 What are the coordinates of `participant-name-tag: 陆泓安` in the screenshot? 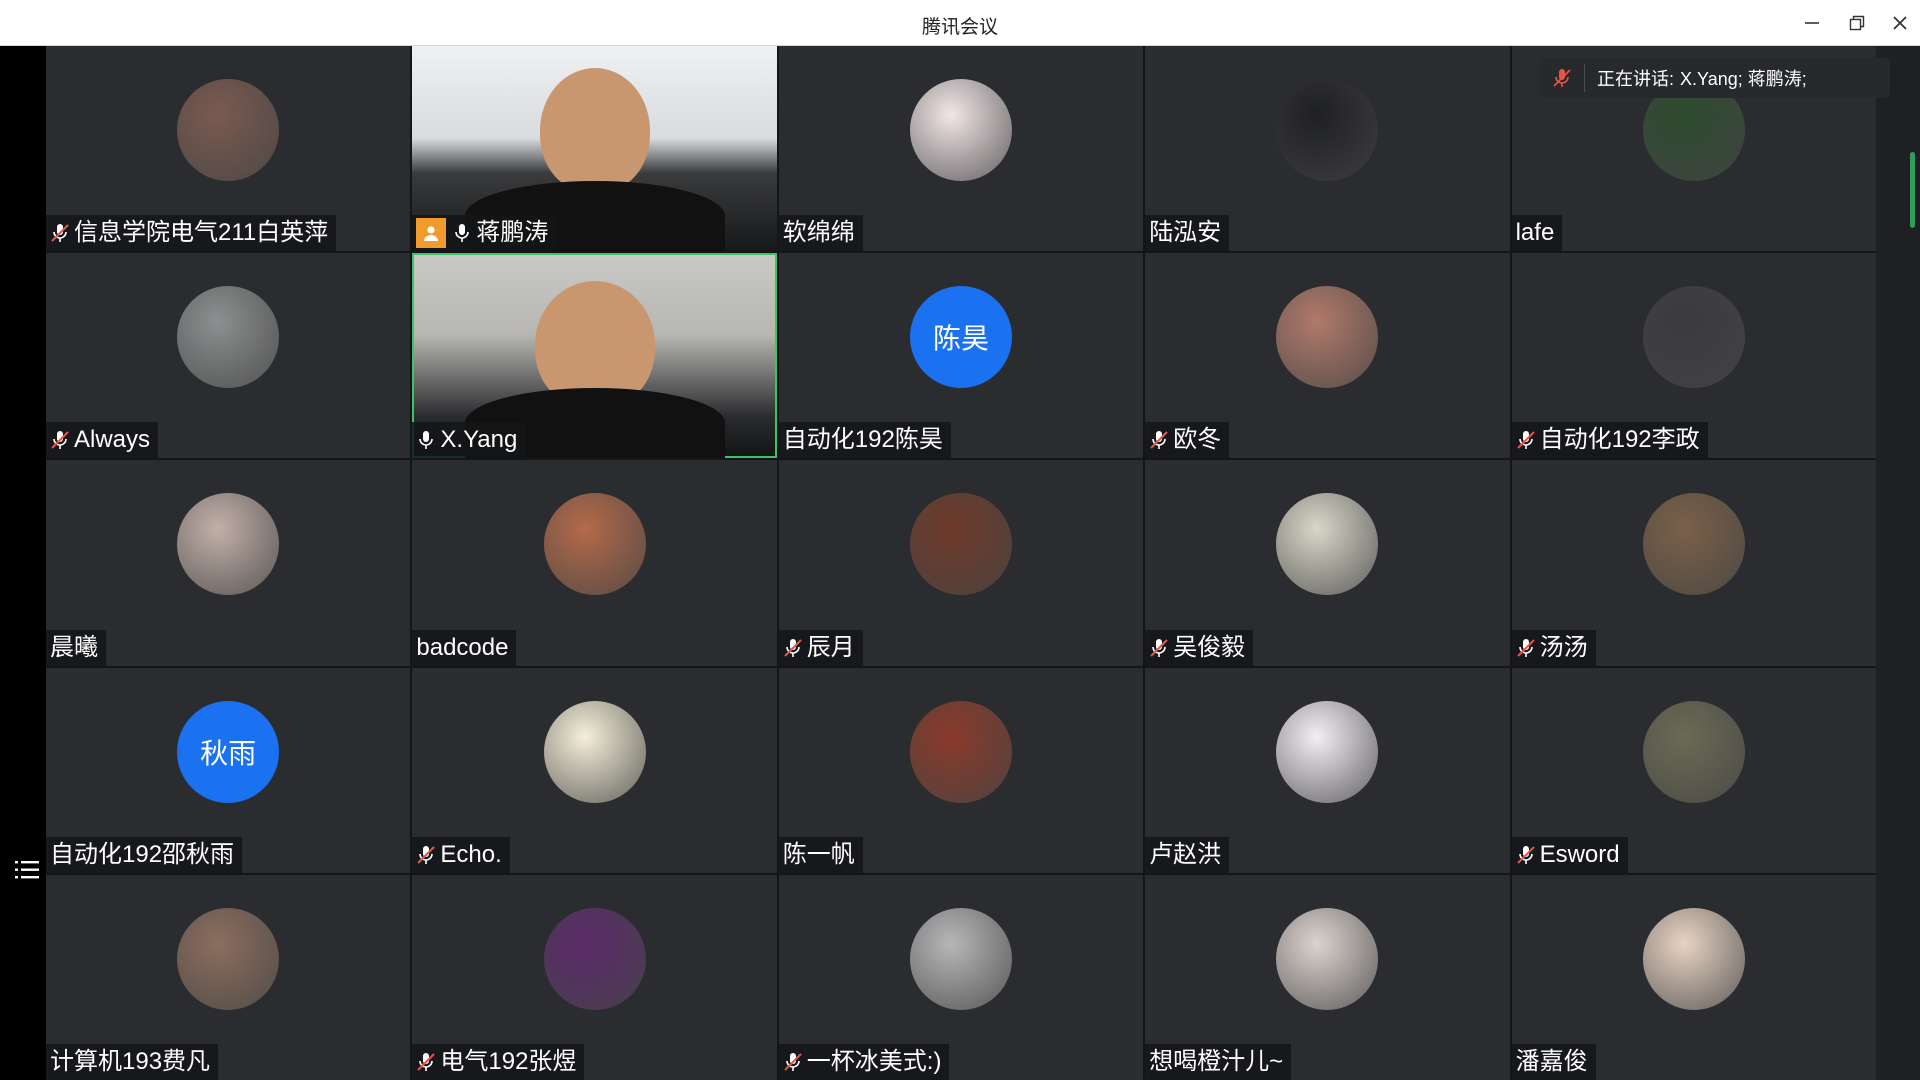 It's located at (1187, 233).